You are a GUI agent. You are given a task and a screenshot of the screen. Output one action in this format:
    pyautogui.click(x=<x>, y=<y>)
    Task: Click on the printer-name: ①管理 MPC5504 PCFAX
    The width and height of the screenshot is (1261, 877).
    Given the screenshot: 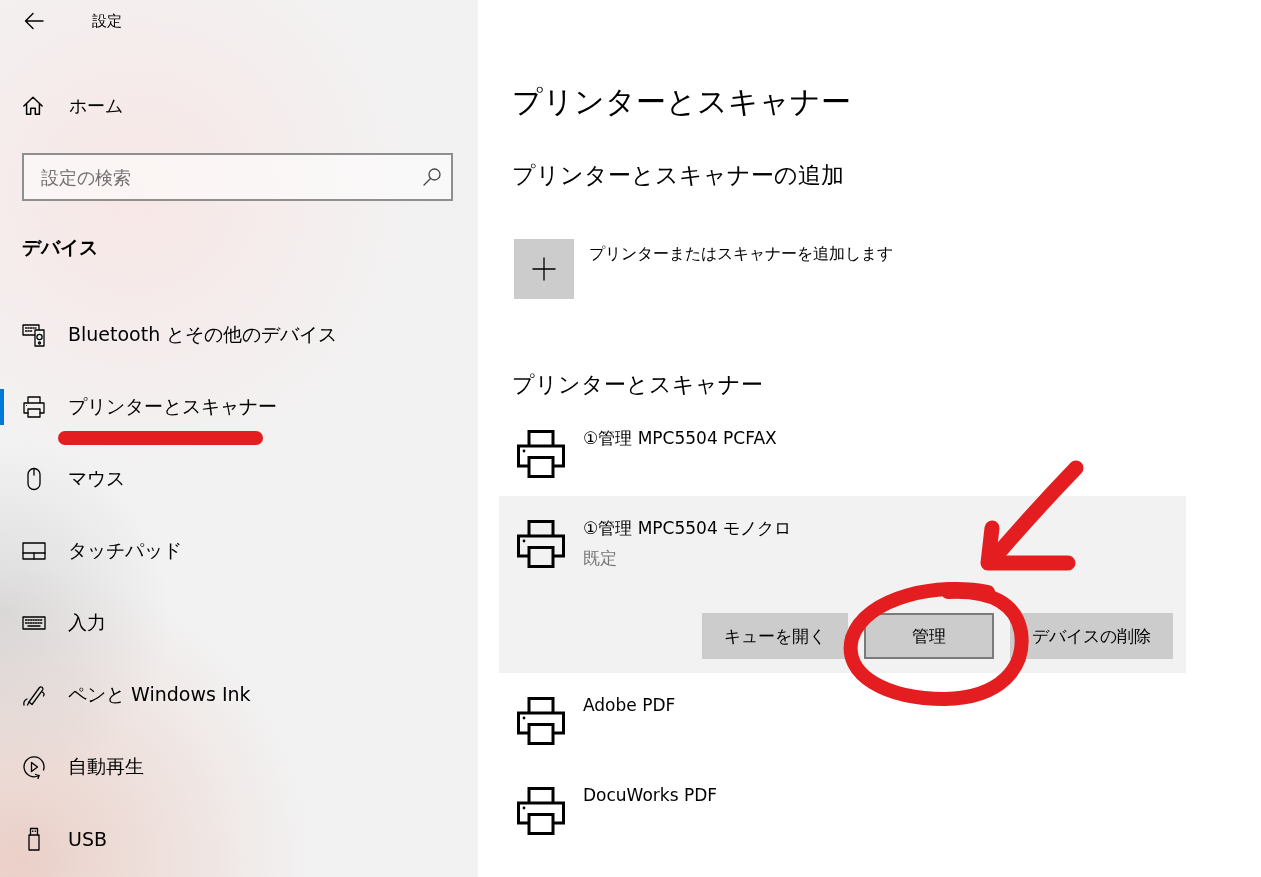 What is the action you would take?
    pyautogui.click(x=680, y=438)
    